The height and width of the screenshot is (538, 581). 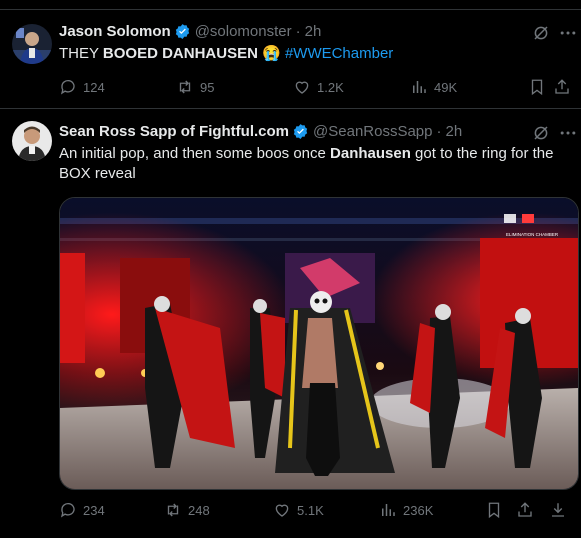 I want to click on views-button: 236K, so click(x=406, y=510).